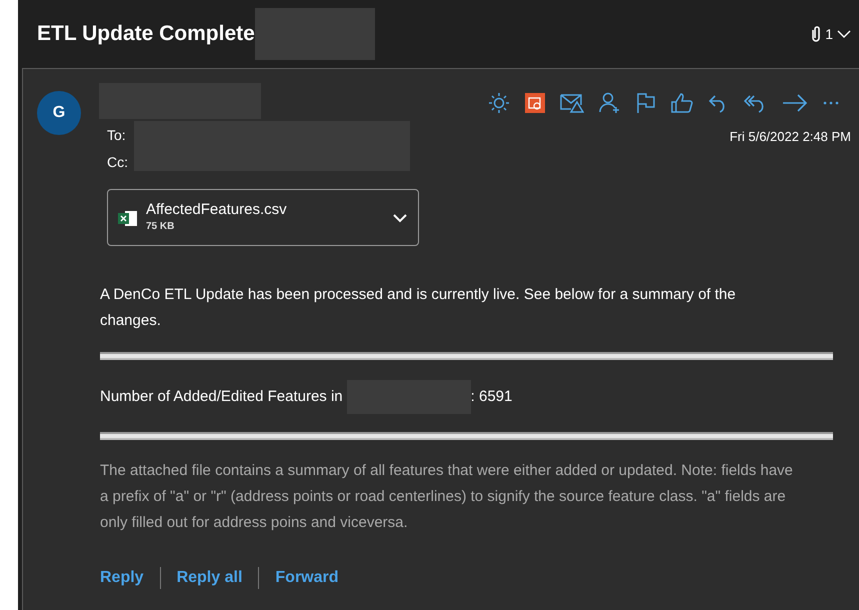 The width and height of the screenshot is (859, 610). Describe the element at coordinates (646, 103) in the screenshot. I see `flag-icon` at that location.